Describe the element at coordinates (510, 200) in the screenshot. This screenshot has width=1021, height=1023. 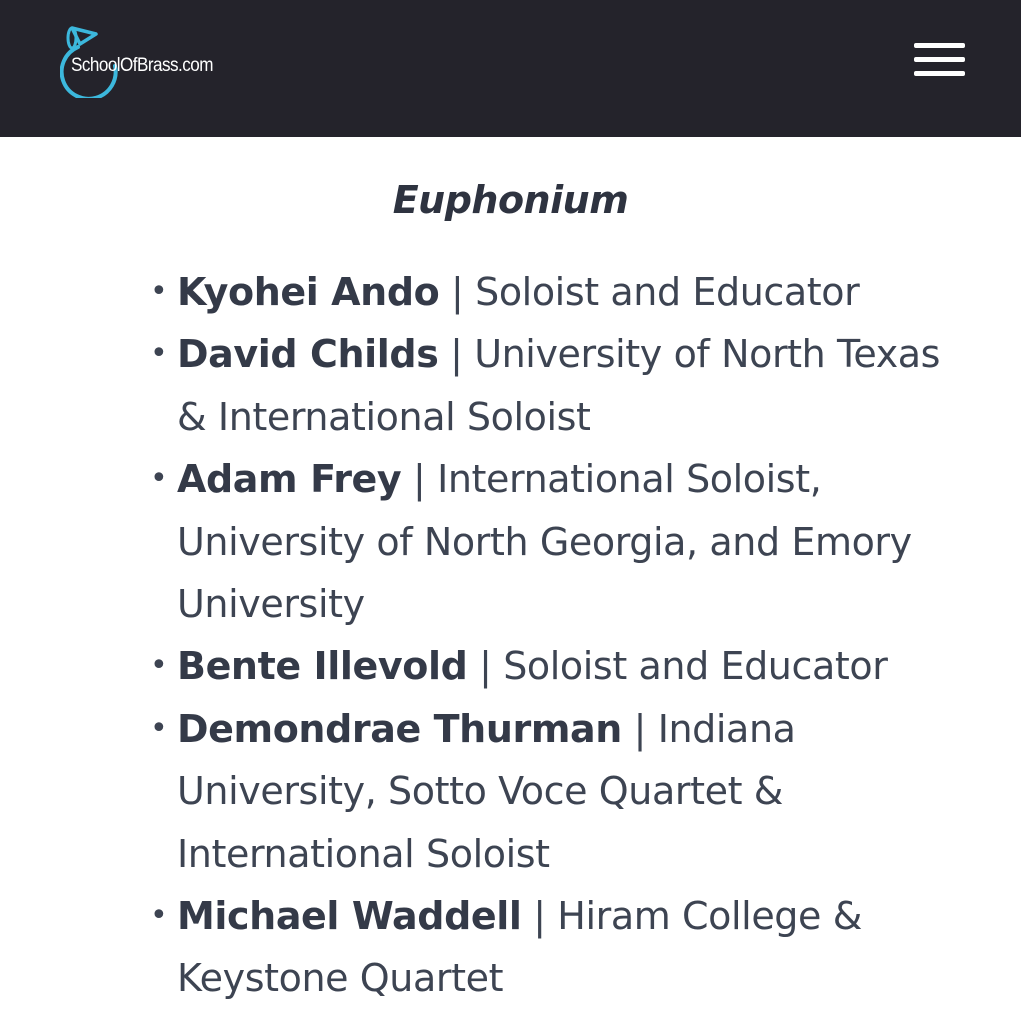
I see `section-title: Euphonium` at that location.